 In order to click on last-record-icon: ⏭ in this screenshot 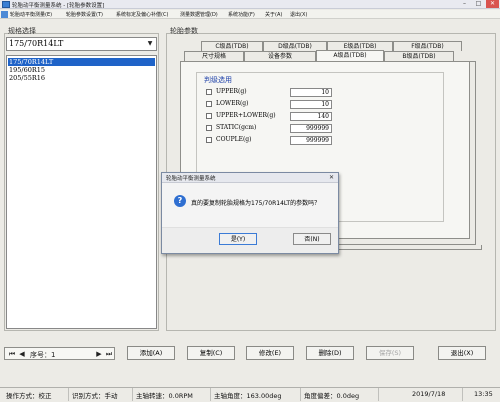, I will do `click(109, 354)`.